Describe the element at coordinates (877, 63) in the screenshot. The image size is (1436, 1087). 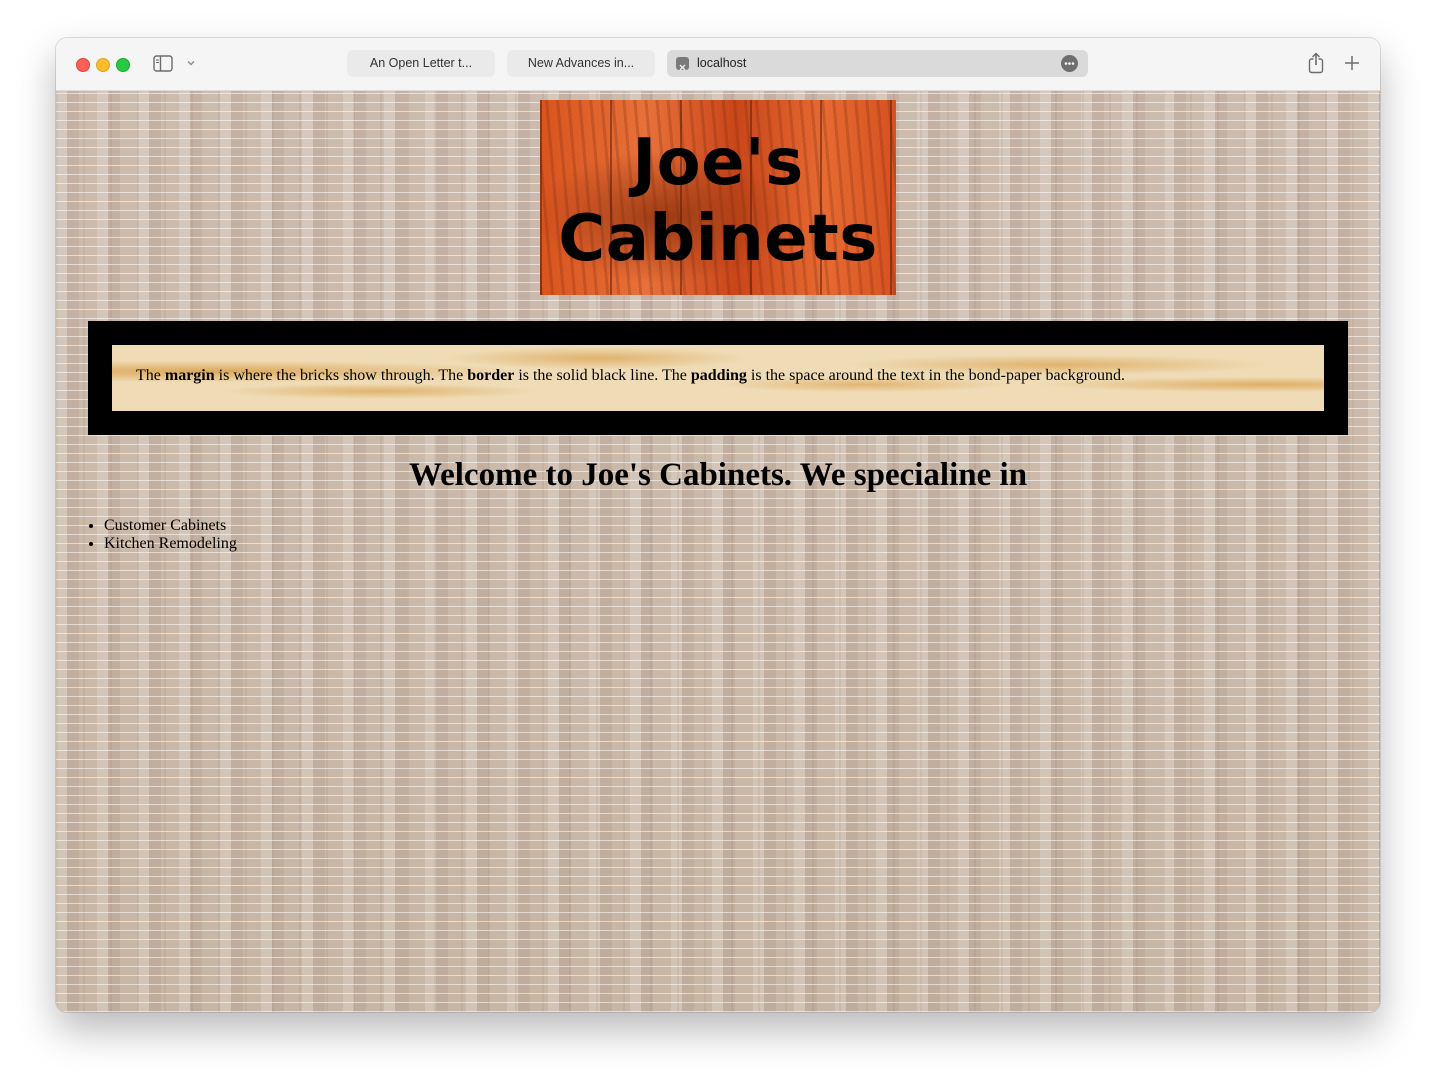
I see `tab-localhost: localhost` at that location.